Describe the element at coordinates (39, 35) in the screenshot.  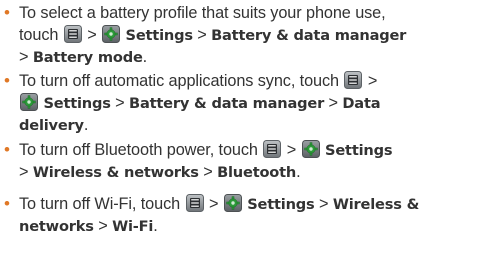
I see `instruction-text: touch` at that location.